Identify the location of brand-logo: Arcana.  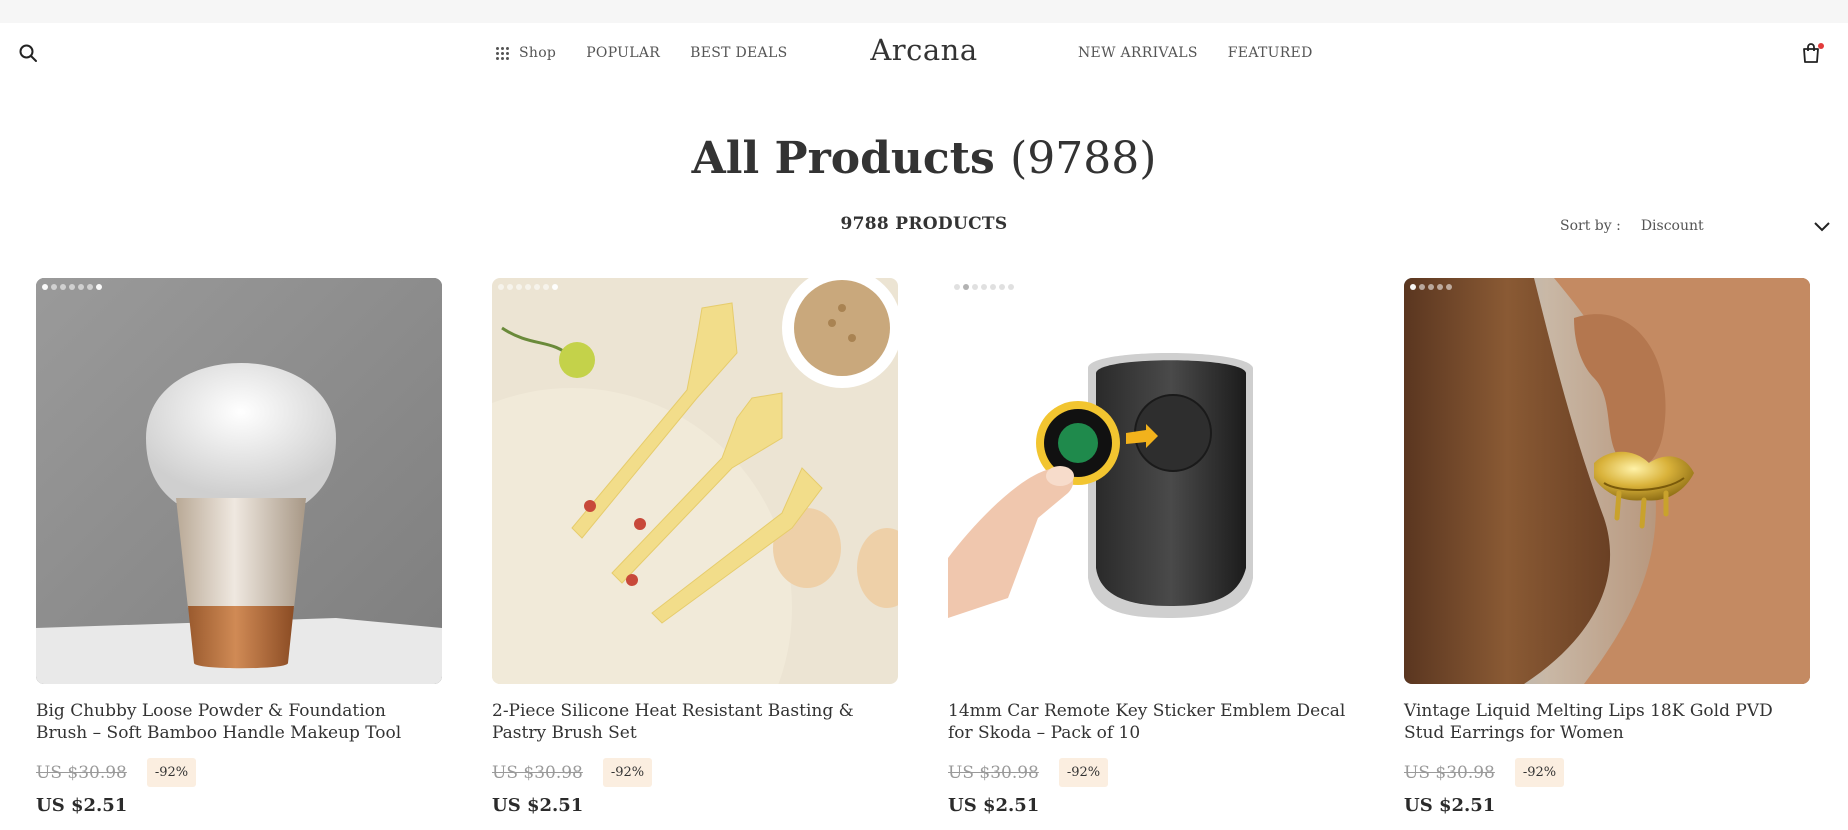
(923, 50).